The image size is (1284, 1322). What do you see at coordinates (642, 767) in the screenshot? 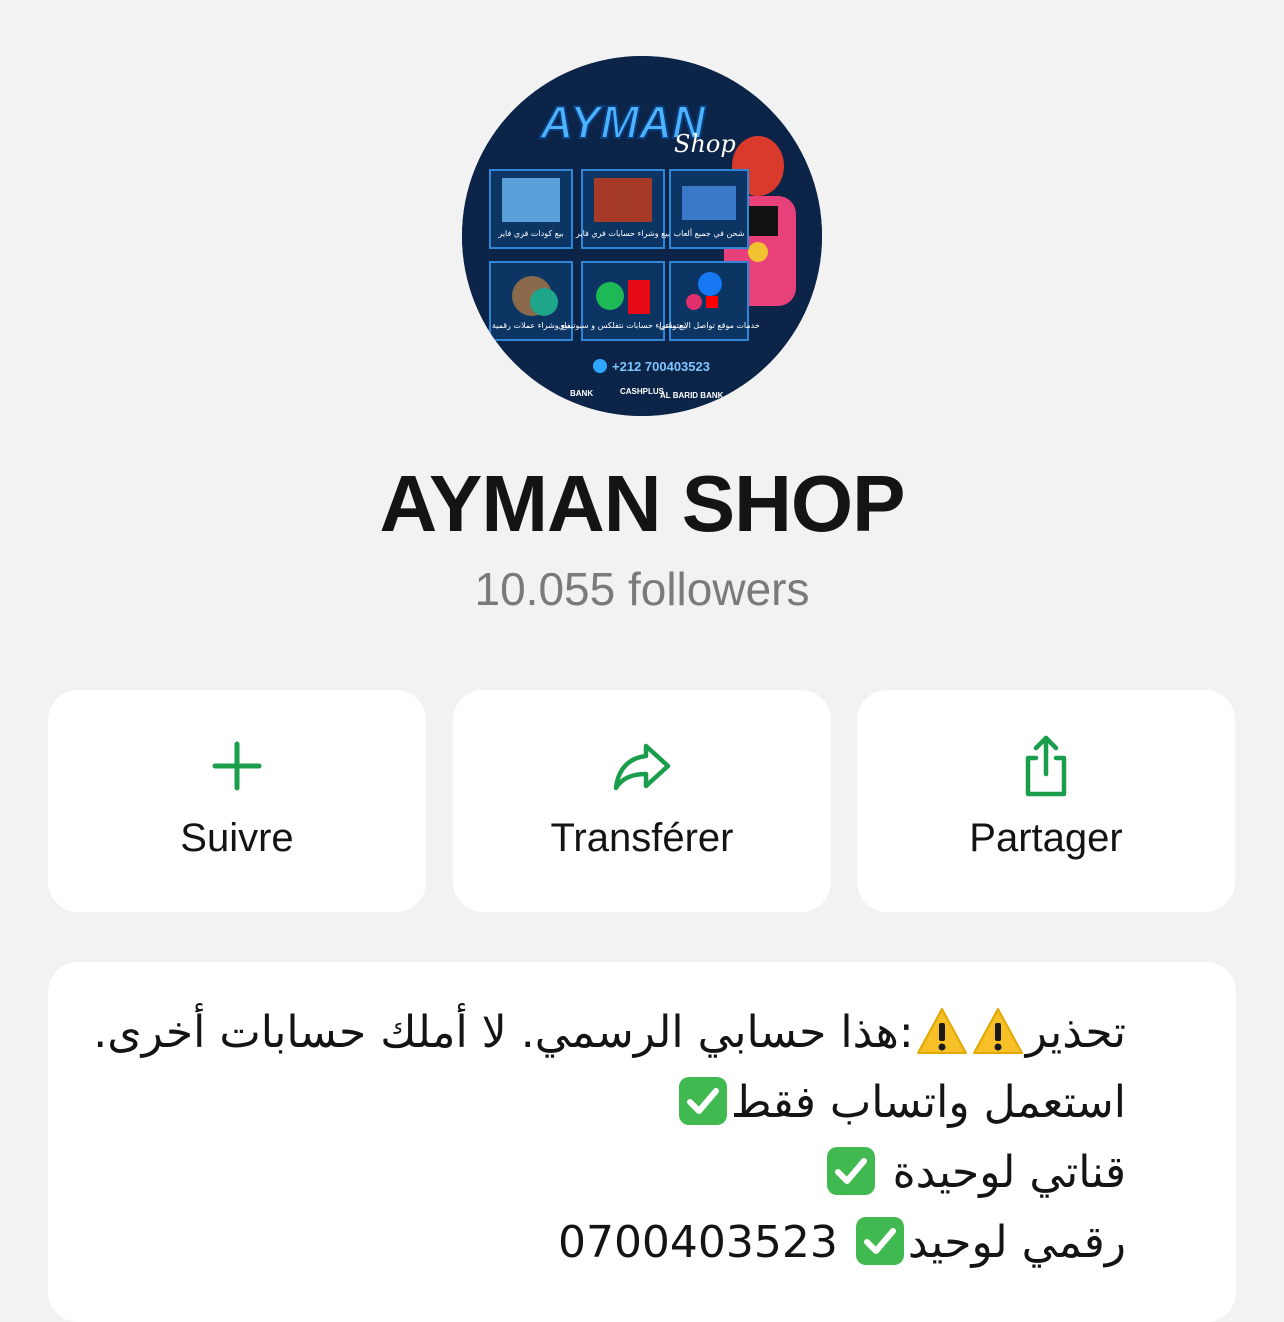
I see `forward-arrow-icon` at bounding box center [642, 767].